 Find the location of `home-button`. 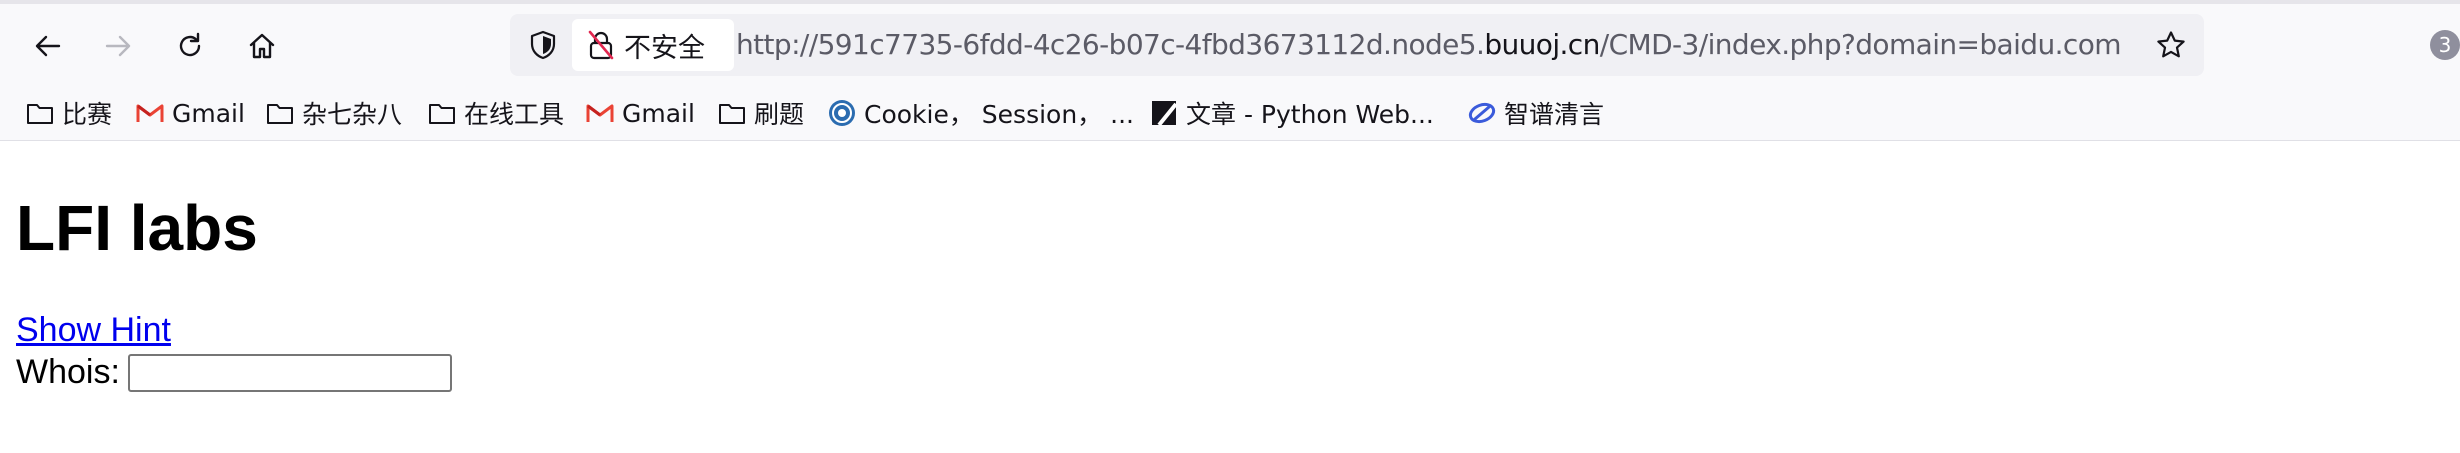

home-button is located at coordinates (262, 46).